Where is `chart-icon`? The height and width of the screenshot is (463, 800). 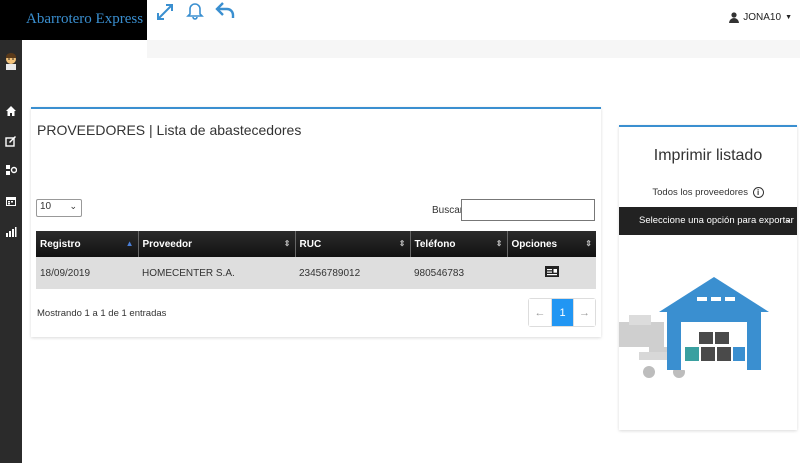 chart-icon is located at coordinates (11, 232).